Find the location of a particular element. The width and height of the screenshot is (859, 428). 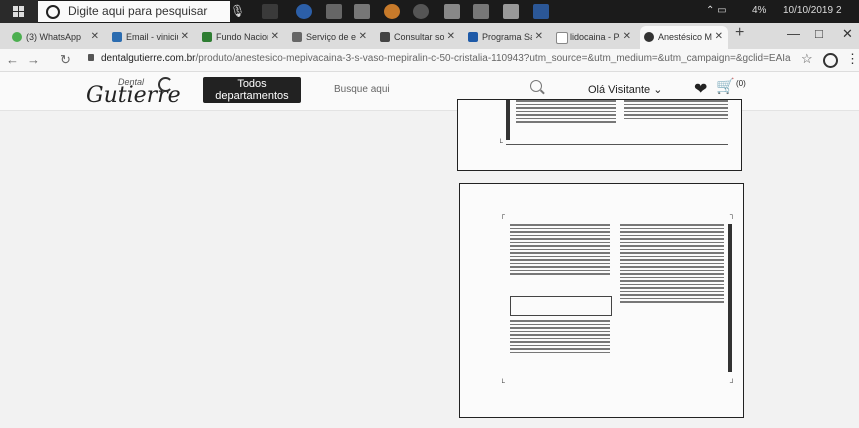

tab-label: Anestésico Mi is located at coordinates (685, 37).